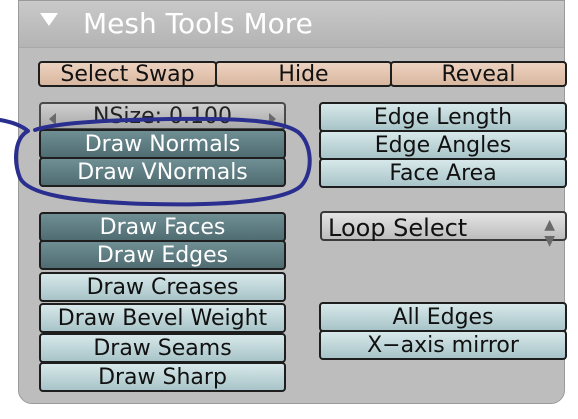 The width and height of the screenshot is (578, 419). I want to click on draw-faces-button: Draw Faces, so click(162, 227).